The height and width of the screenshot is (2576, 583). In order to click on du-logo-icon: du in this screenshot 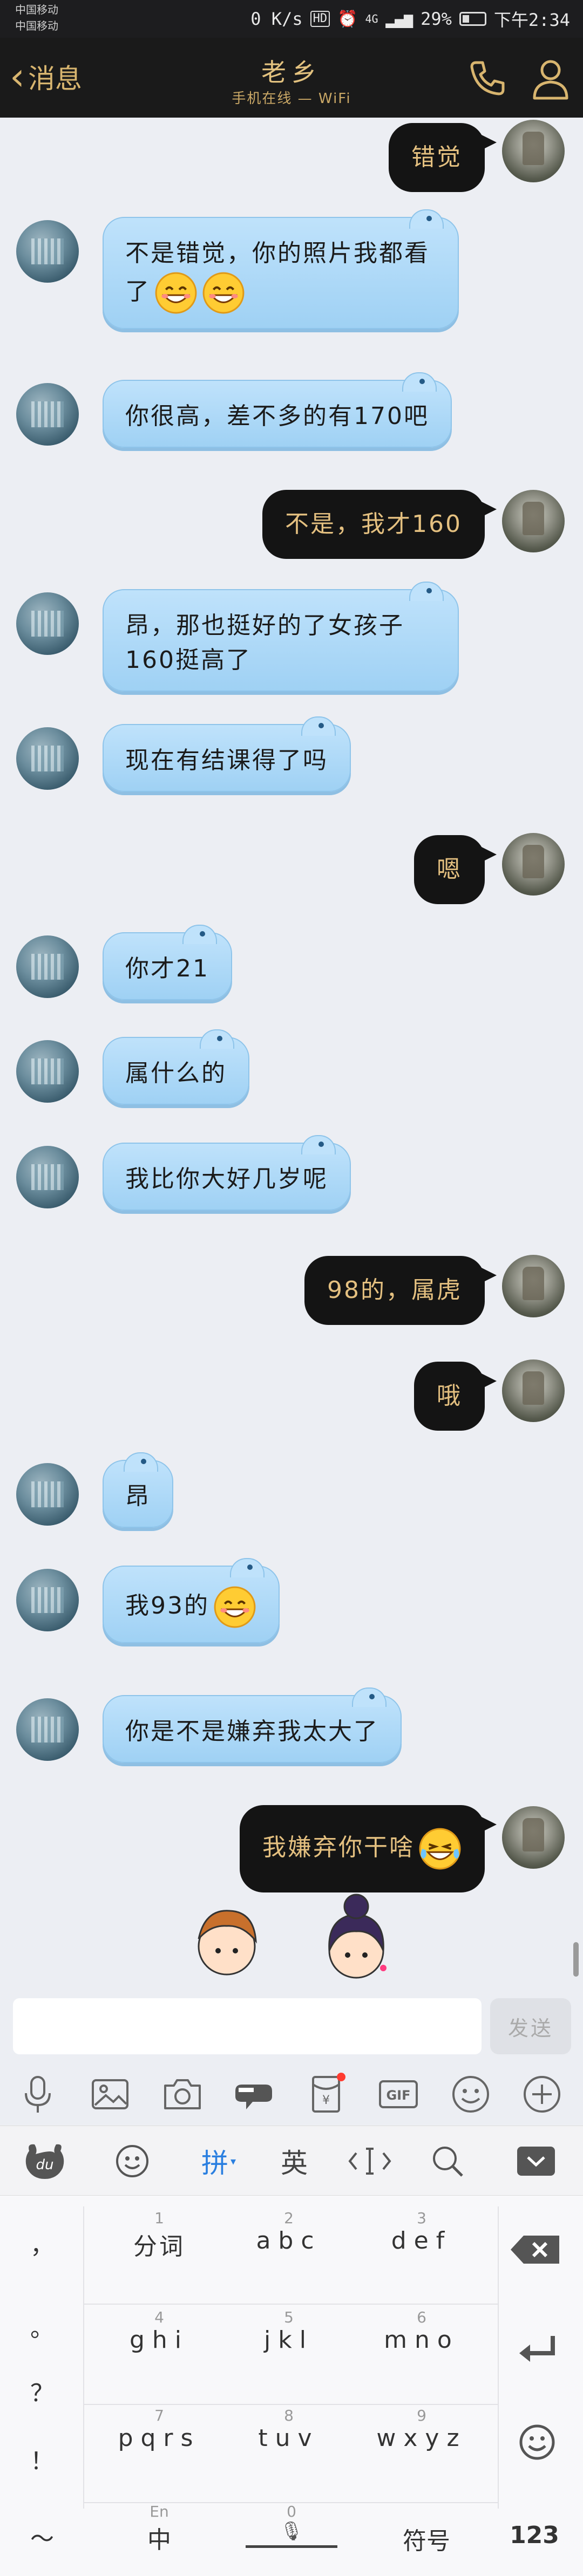, I will do `click(45, 2161)`.